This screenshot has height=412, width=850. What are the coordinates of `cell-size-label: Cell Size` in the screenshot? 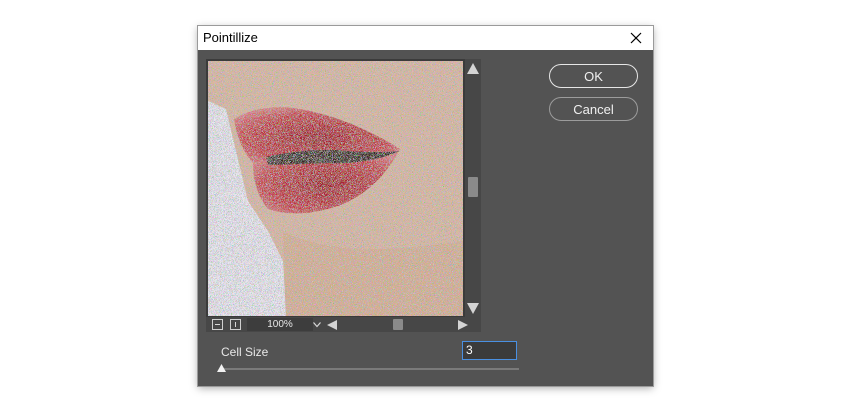 It's located at (245, 352).